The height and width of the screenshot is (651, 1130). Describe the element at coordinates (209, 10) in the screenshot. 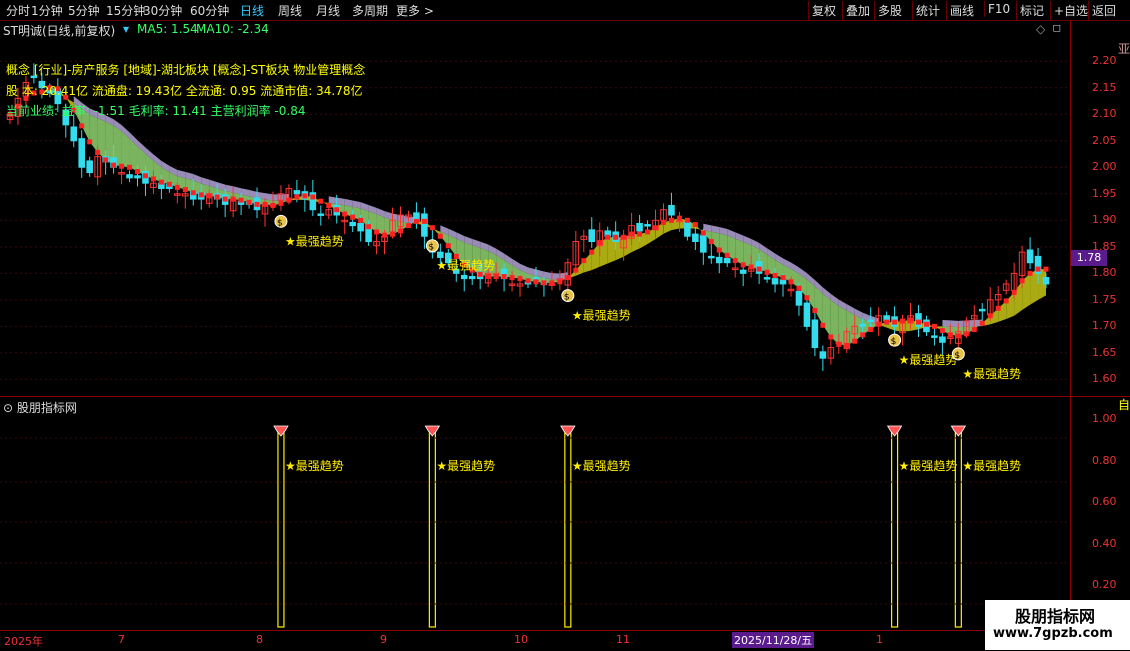

I see `period-tab: 60分钟` at that location.